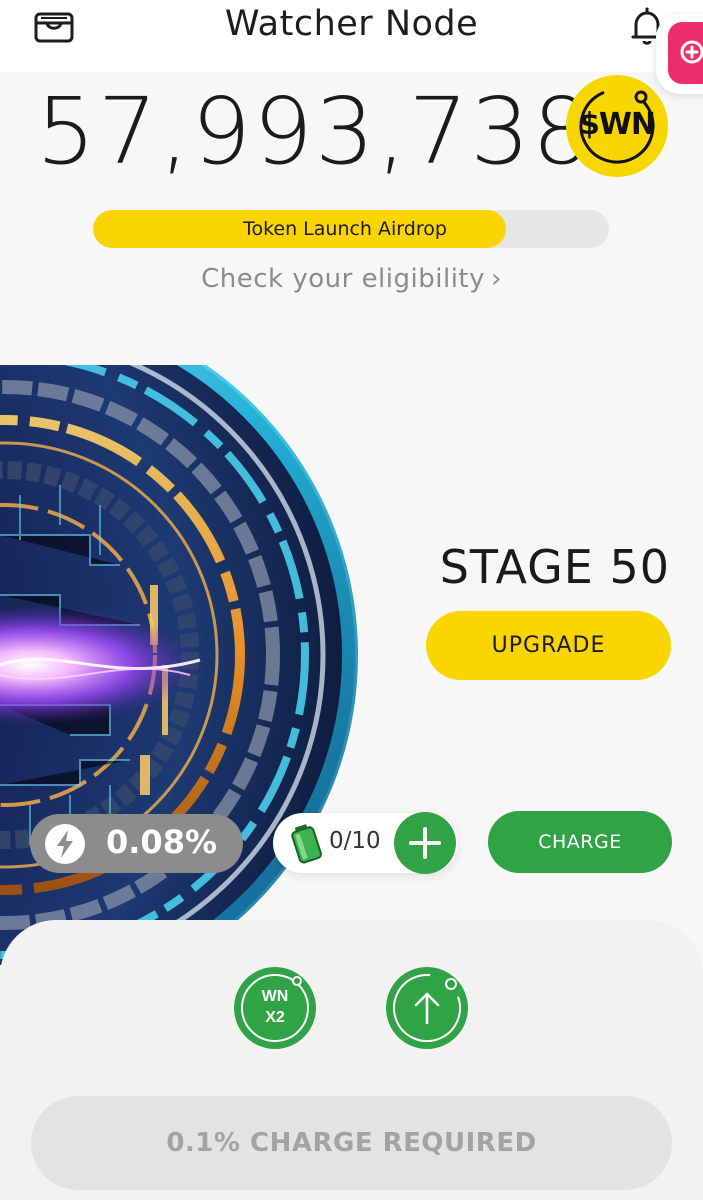 The width and height of the screenshot is (703, 1200). Describe the element at coordinates (554, 567) in the screenshot. I see `stage-level: STAGE 50` at that location.